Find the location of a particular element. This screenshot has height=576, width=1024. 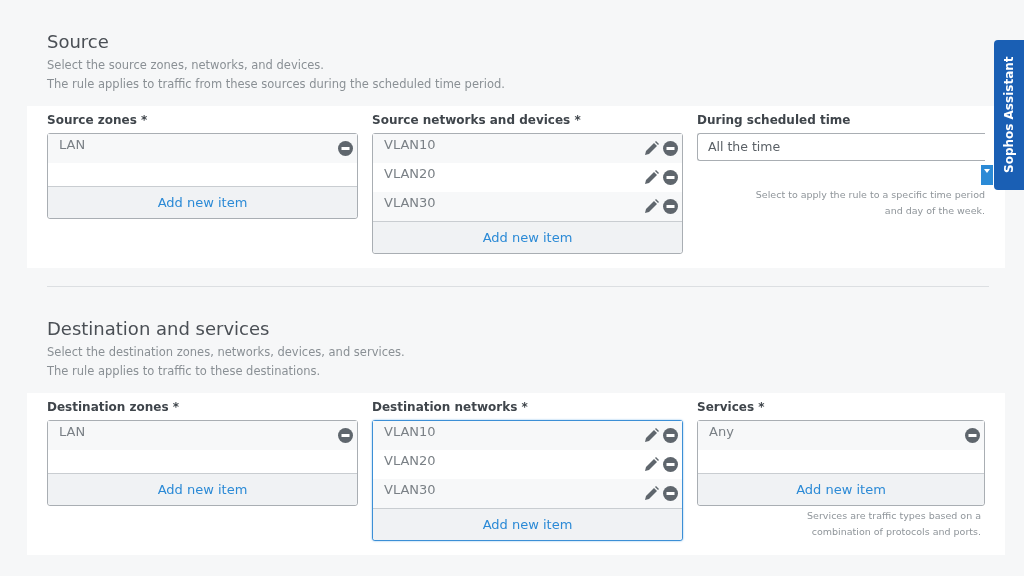

field-label: During scheduled time is located at coordinates (774, 120).